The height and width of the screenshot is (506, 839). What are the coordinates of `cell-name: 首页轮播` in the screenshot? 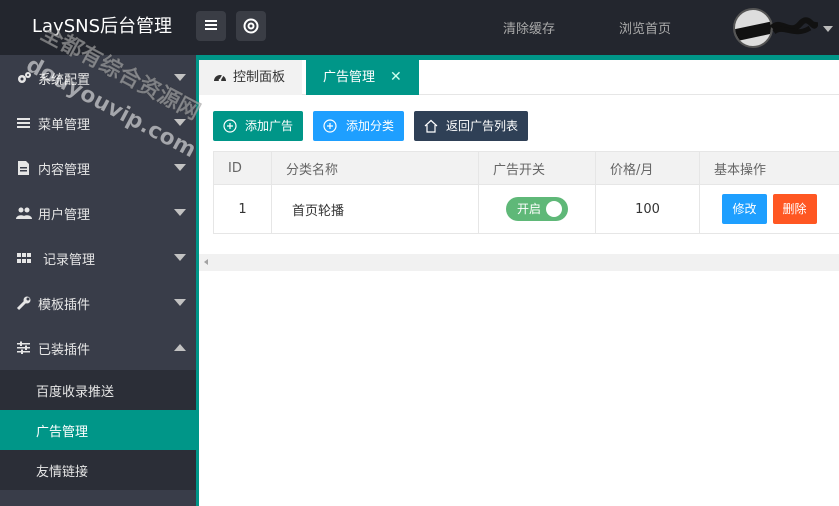 It's located at (375, 209).